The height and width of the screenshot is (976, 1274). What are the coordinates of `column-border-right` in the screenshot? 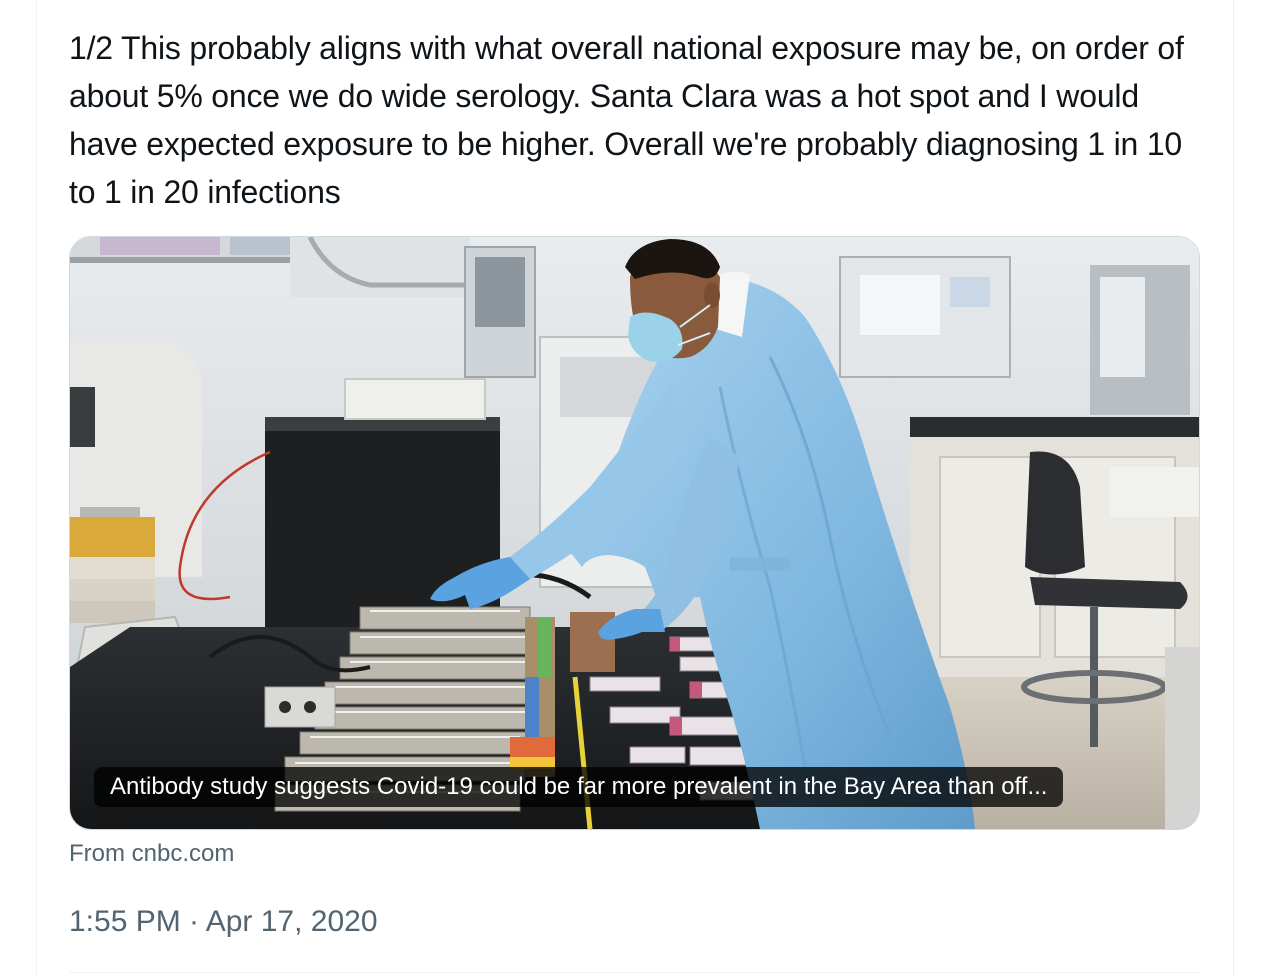 It's located at (1233, 488).